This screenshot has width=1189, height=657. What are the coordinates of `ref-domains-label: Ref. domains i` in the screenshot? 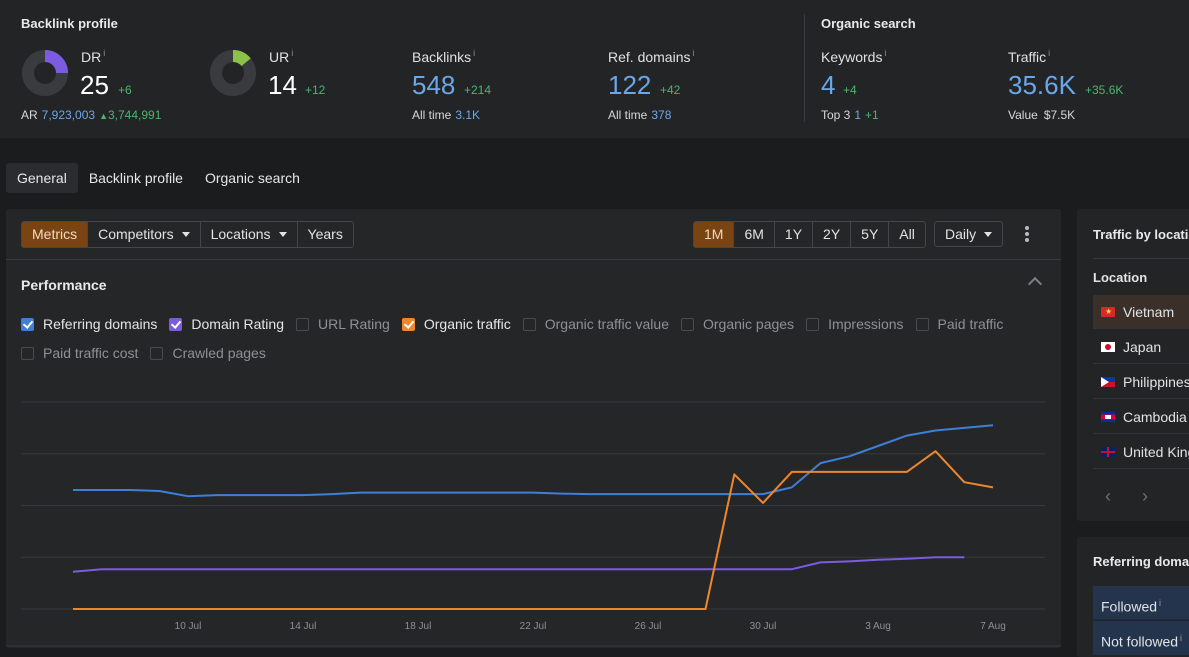 It's located at (651, 56).